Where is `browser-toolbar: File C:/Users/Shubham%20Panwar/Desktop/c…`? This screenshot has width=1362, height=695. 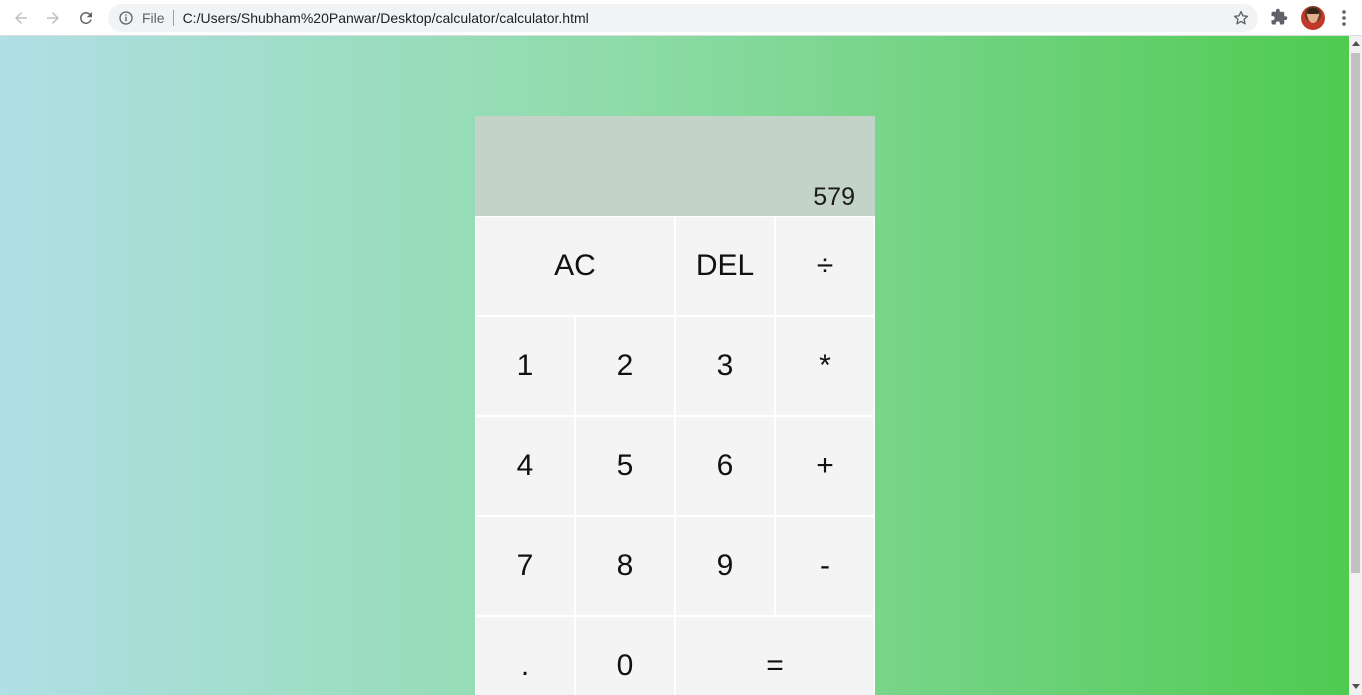
browser-toolbar: File C:/Users/Shubham%20Panwar/Desktop/c… is located at coordinates (681, 18).